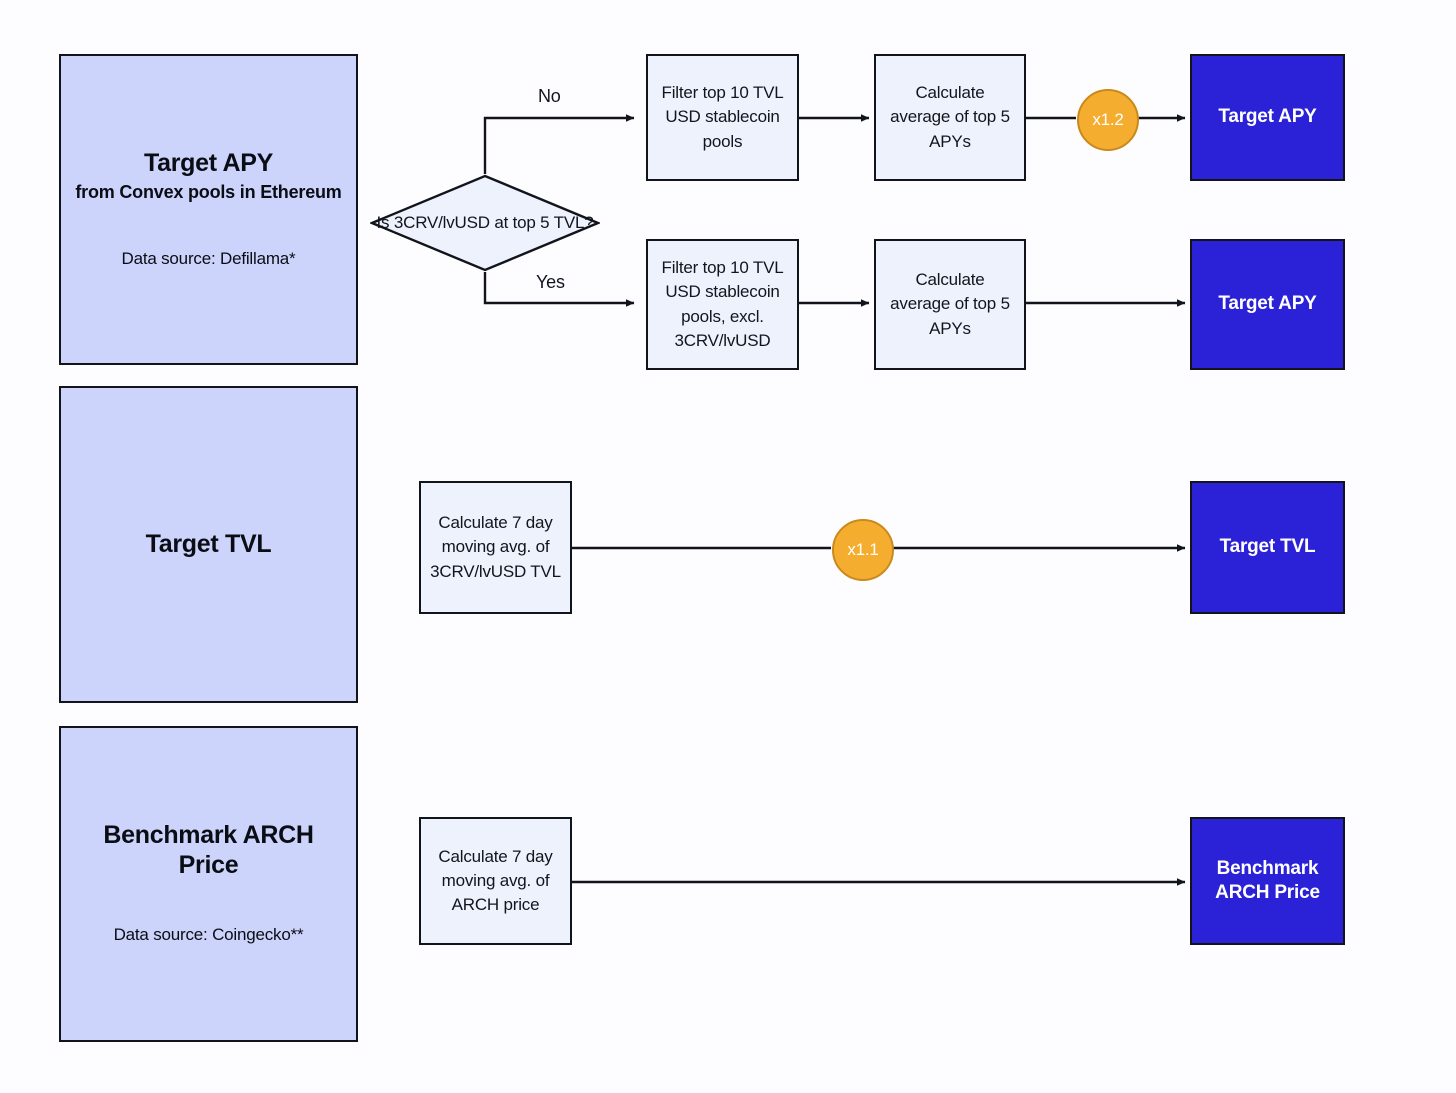 The width and height of the screenshot is (1456, 1093). I want to click on result-target-apy-no: Target APY, so click(1267, 117).